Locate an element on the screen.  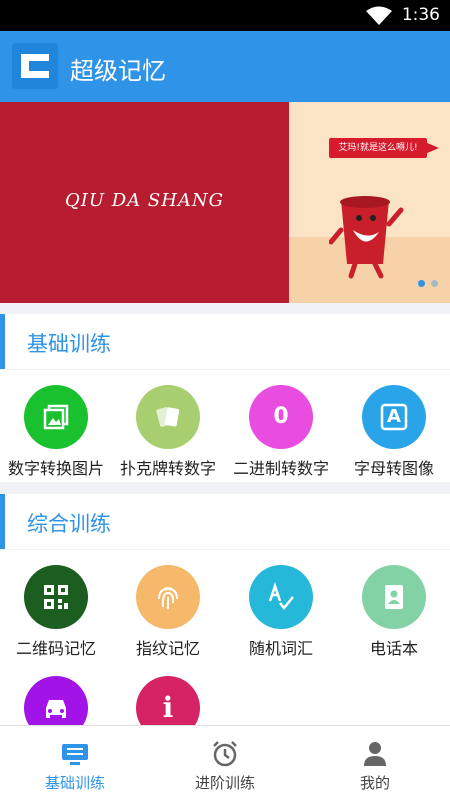
banner-speech-bubble: 艾玛!就是这么嘚儿! is located at coordinates (384, 148).